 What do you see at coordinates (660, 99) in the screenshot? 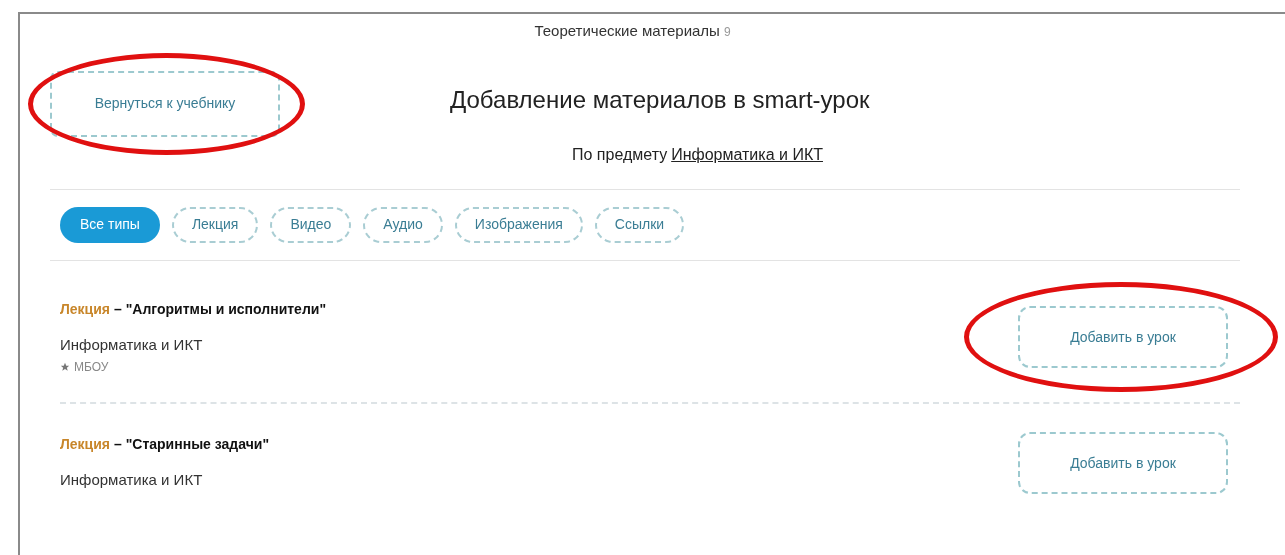
I see `page-heading: Добавление материалов в smart-урок` at bounding box center [660, 99].